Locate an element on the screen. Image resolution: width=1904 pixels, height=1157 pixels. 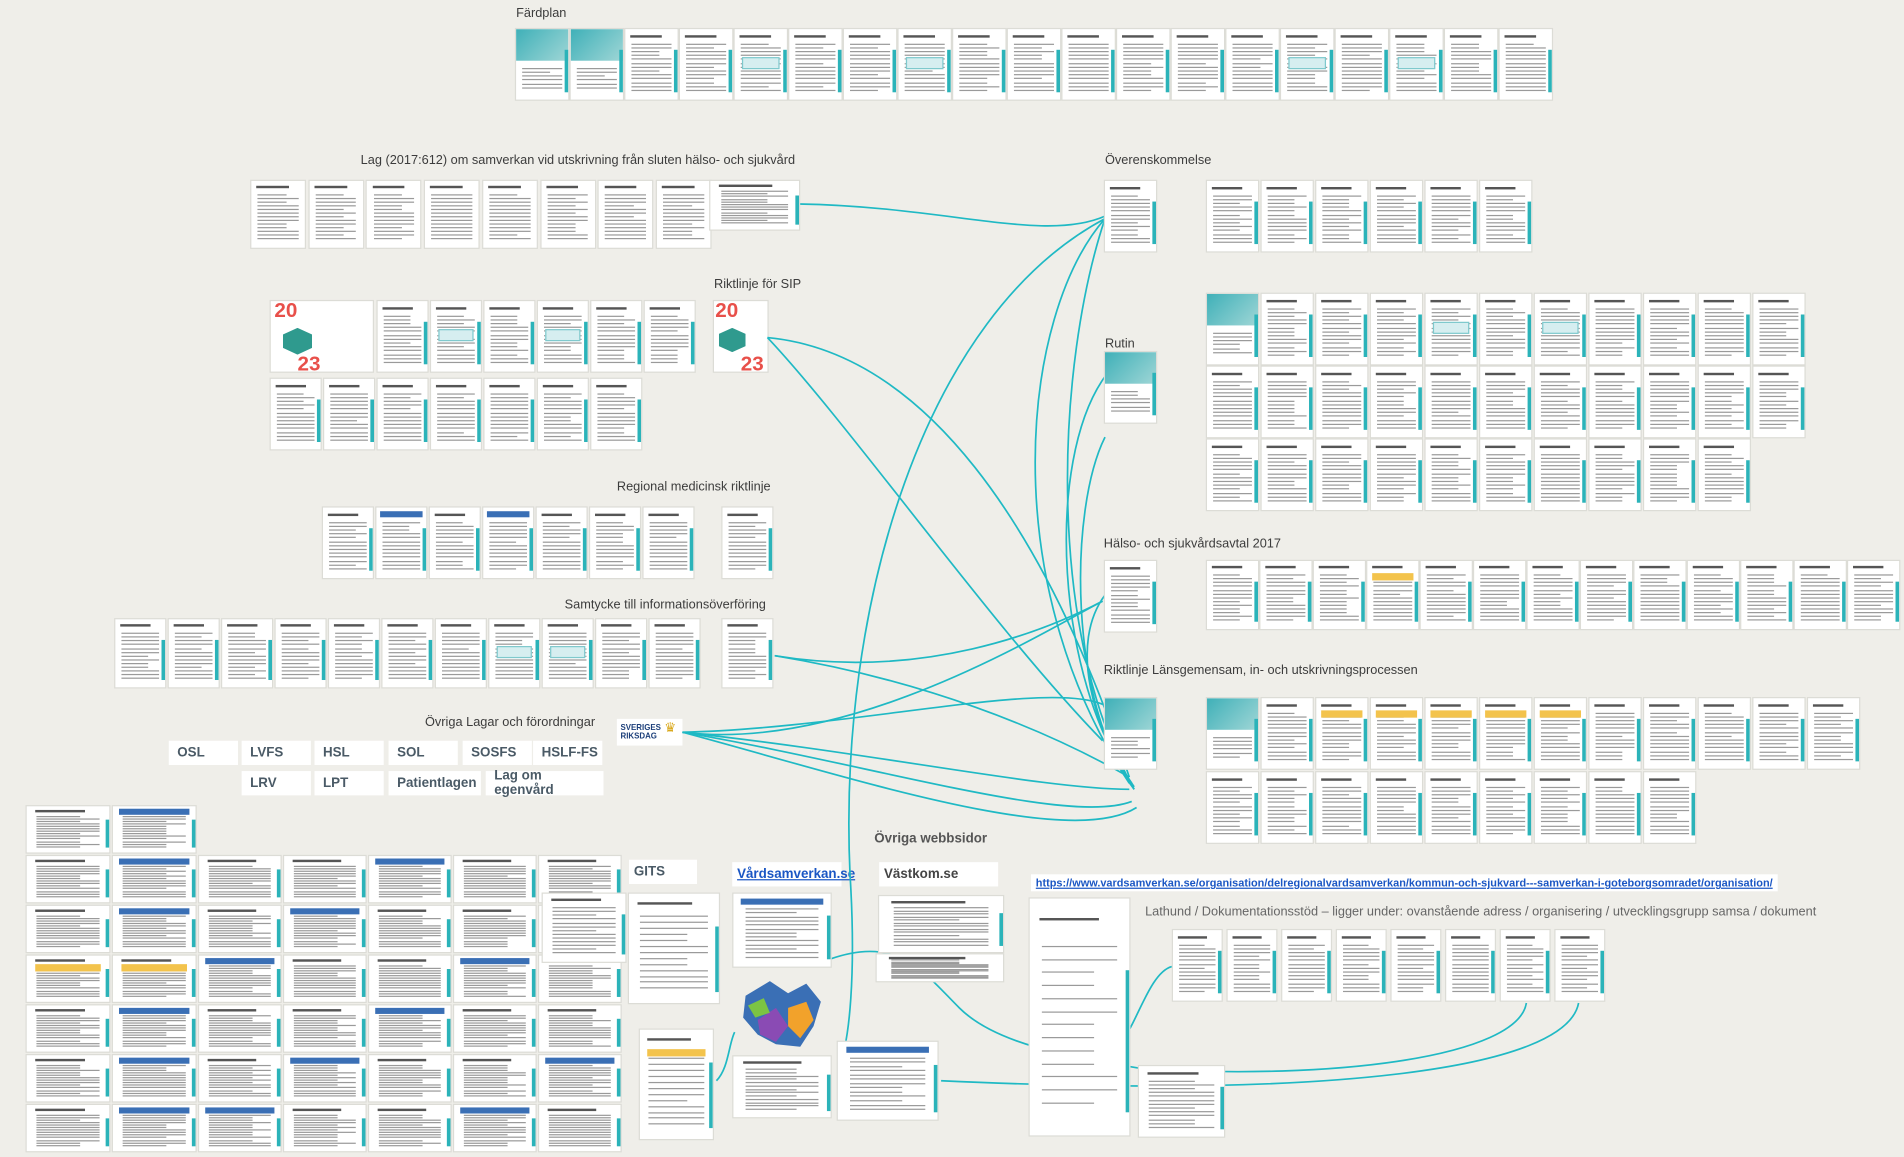
lag-webpage is located at coordinates (754, 205).